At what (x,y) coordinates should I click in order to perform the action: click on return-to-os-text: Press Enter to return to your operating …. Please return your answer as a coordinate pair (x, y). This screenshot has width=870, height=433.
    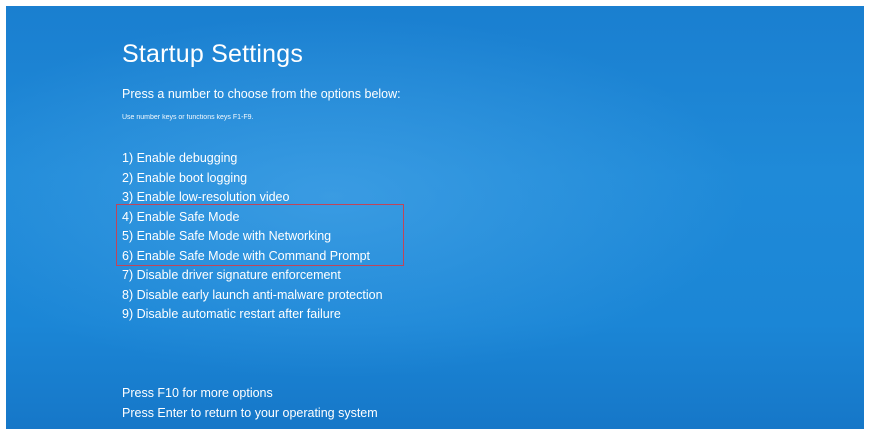
    Looking at the image, I should click on (250, 413).